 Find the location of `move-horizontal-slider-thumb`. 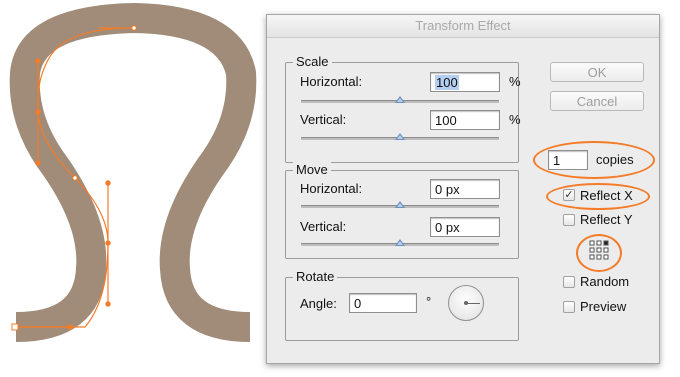

move-horizontal-slider-thumb is located at coordinates (400, 204).